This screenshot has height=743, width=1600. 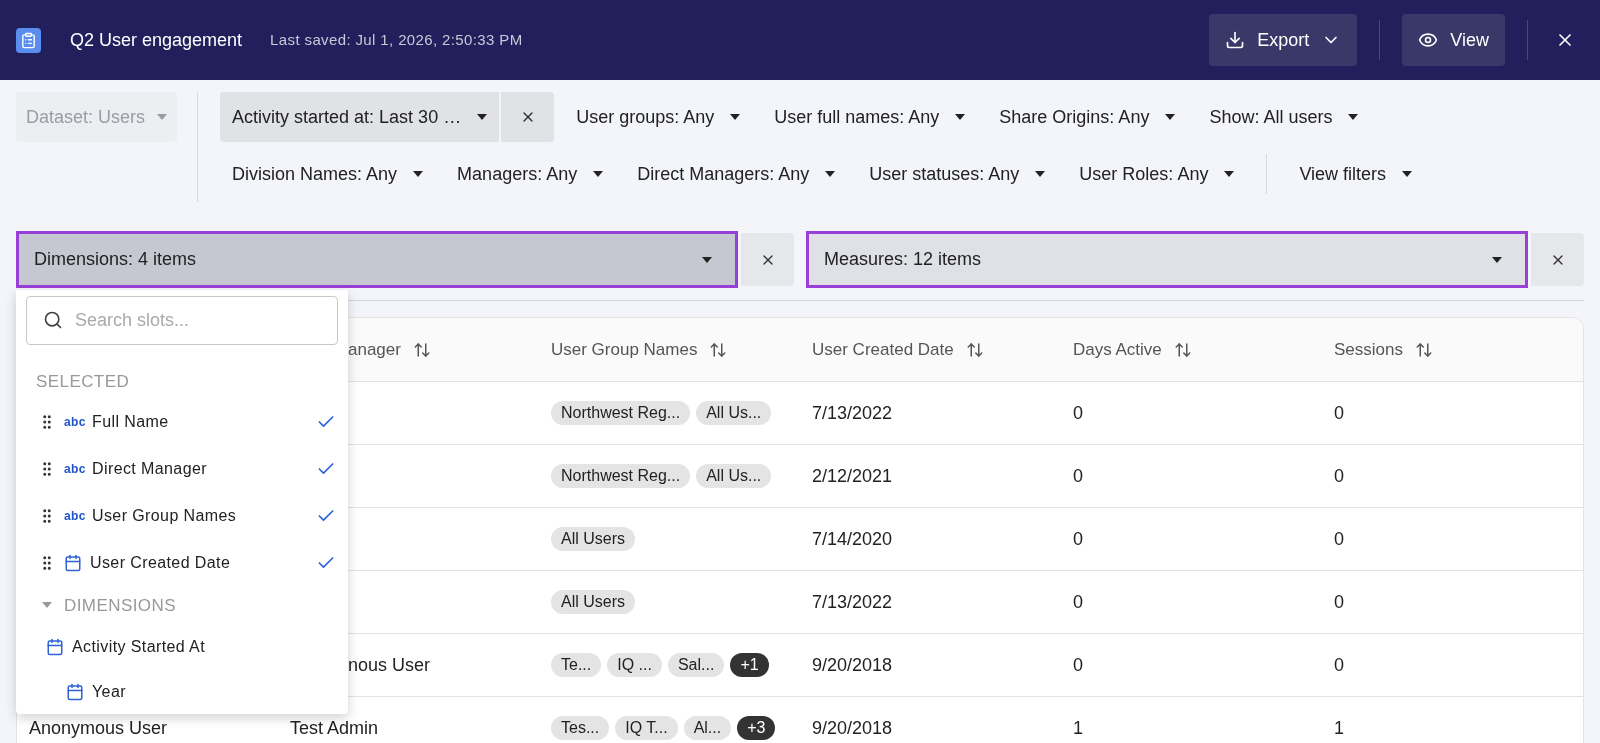 What do you see at coordinates (182, 469) in the screenshot?
I see `selected-slot-item: abc Direct Manager` at bounding box center [182, 469].